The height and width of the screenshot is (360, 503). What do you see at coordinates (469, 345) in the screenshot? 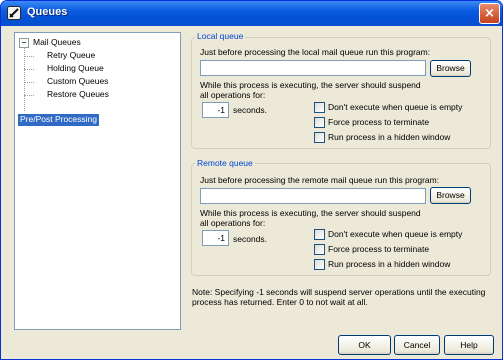
I see `help-button: Help` at bounding box center [469, 345].